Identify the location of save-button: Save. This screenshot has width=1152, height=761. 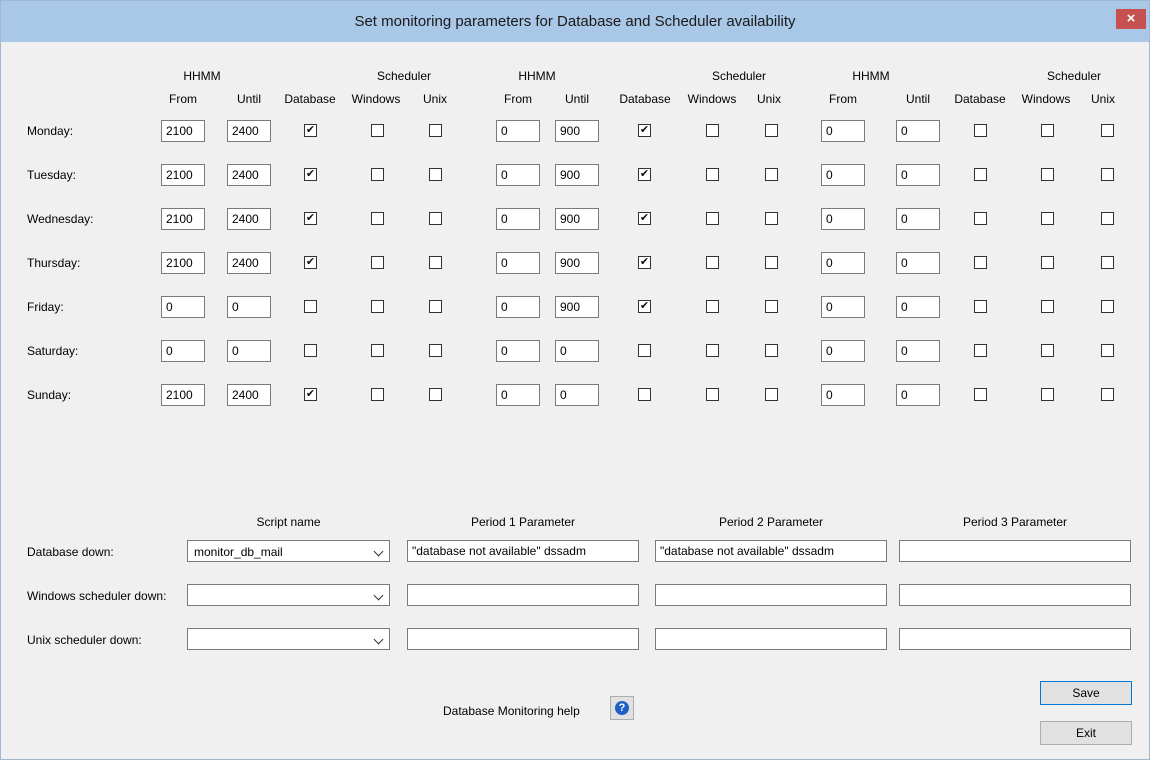
(1086, 693).